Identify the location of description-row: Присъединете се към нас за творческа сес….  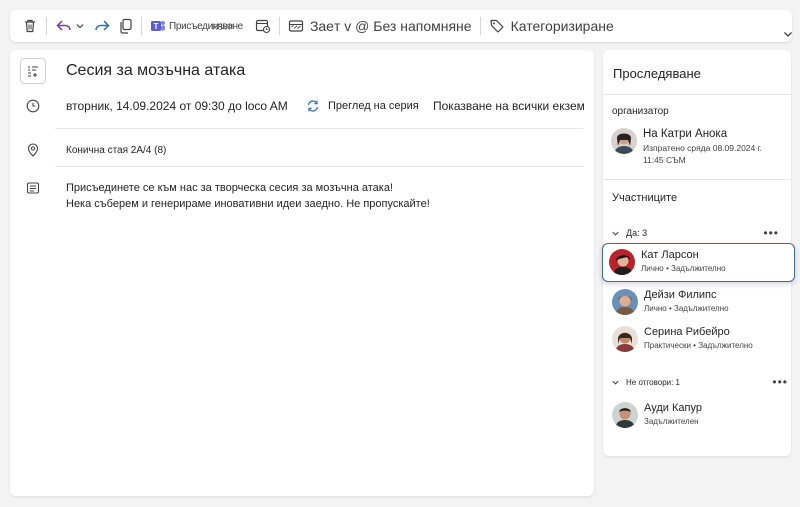
(302, 196).